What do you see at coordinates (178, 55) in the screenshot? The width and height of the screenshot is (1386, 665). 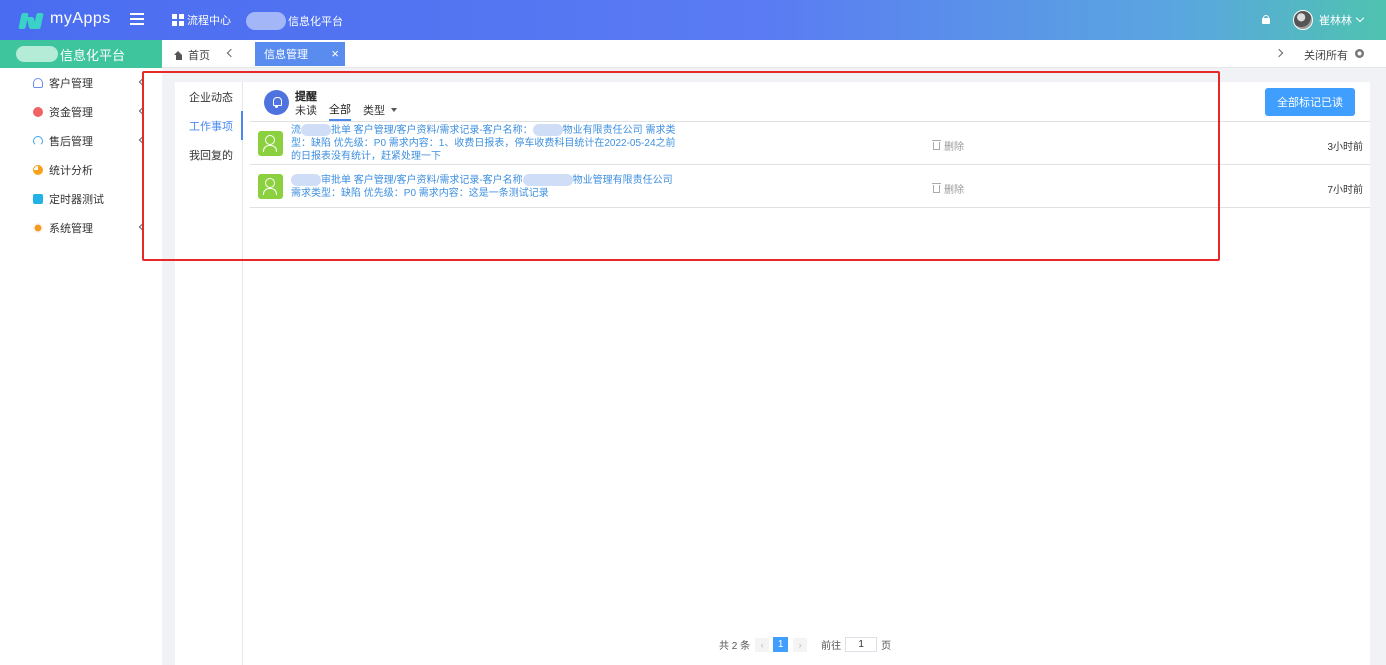 I see `home-icon` at bounding box center [178, 55].